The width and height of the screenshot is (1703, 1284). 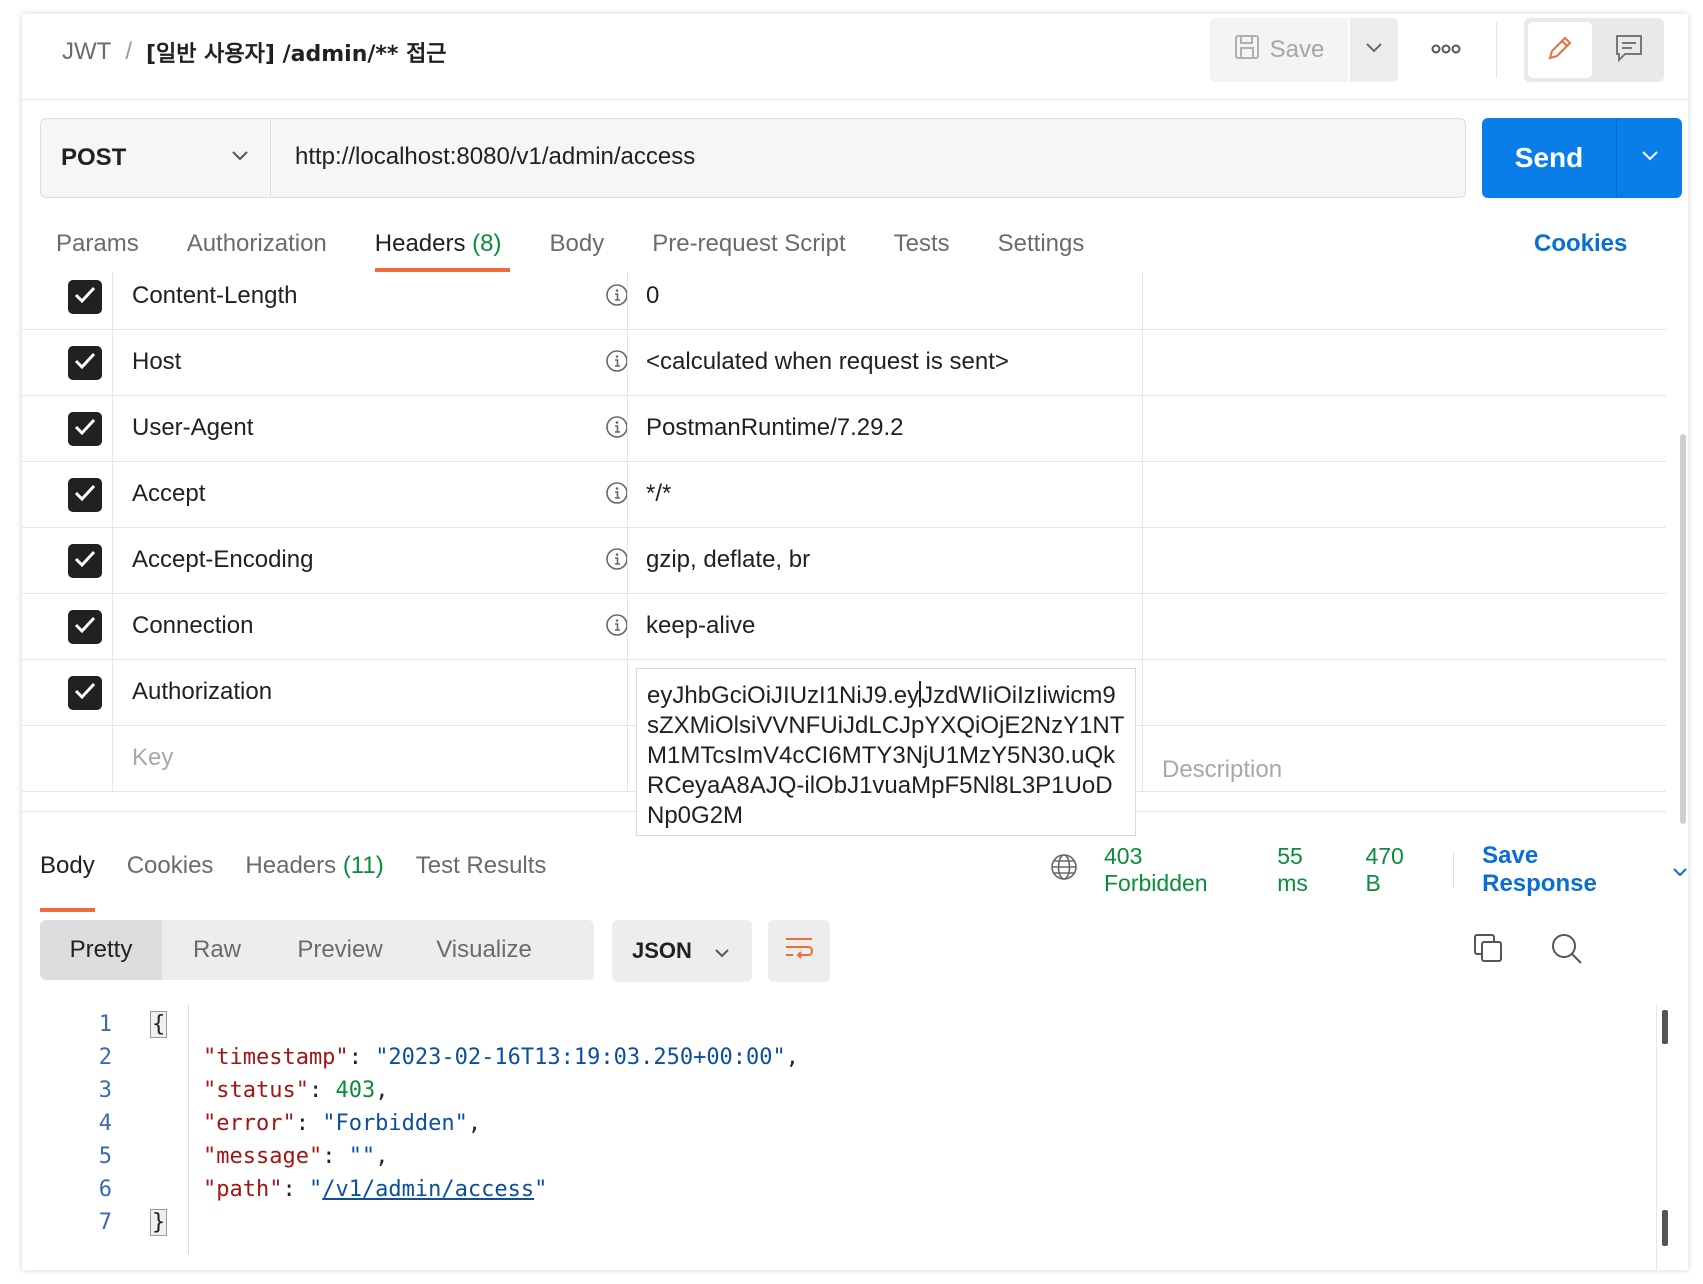 What do you see at coordinates (152, 758) in the screenshot?
I see `key-placeholder: Key` at bounding box center [152, 758].